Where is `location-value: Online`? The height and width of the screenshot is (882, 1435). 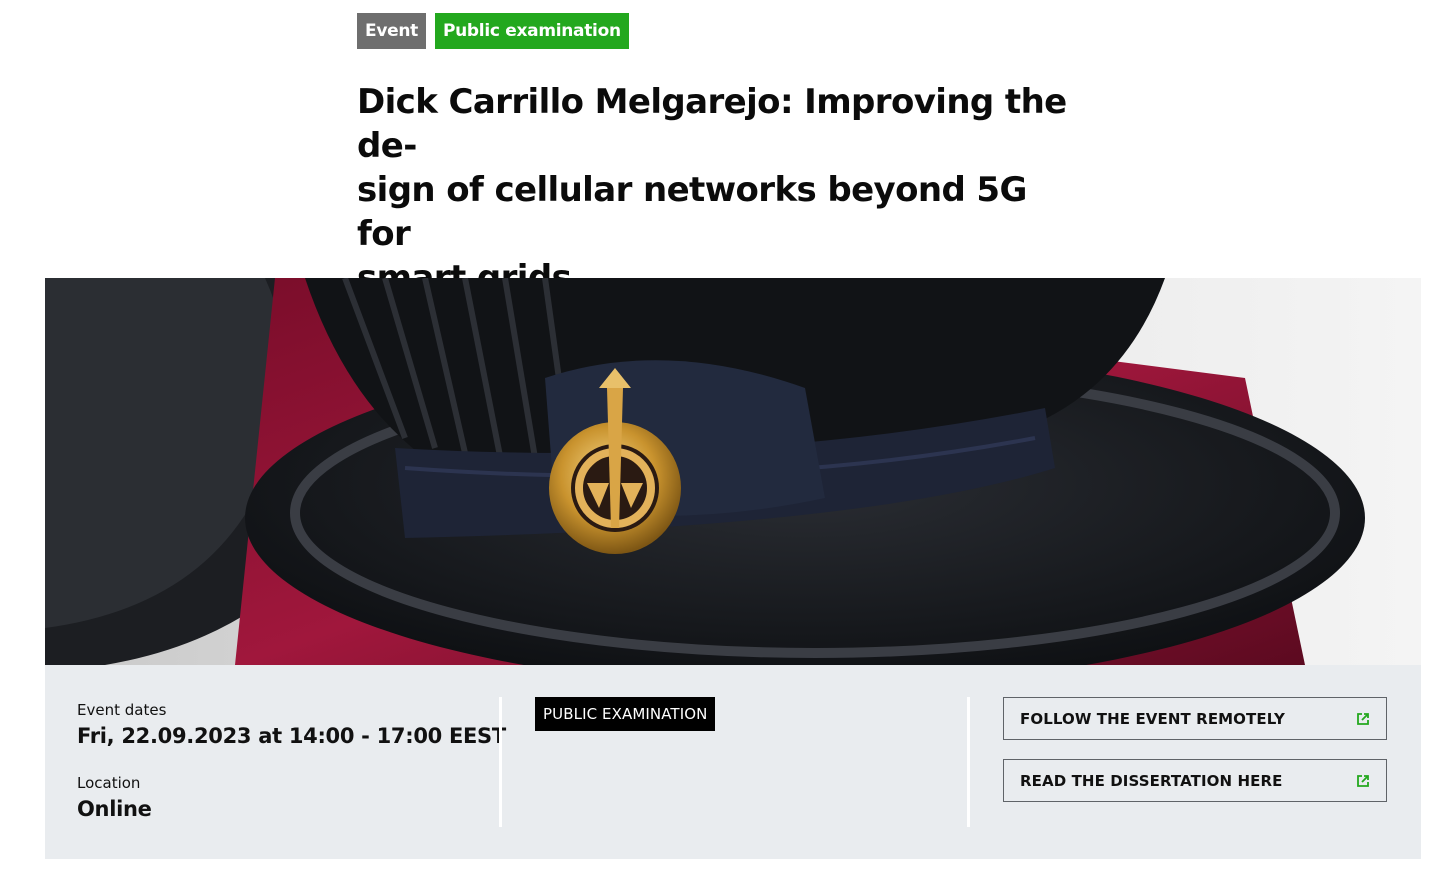 location-value: Online is located at coordinates (114, 809).